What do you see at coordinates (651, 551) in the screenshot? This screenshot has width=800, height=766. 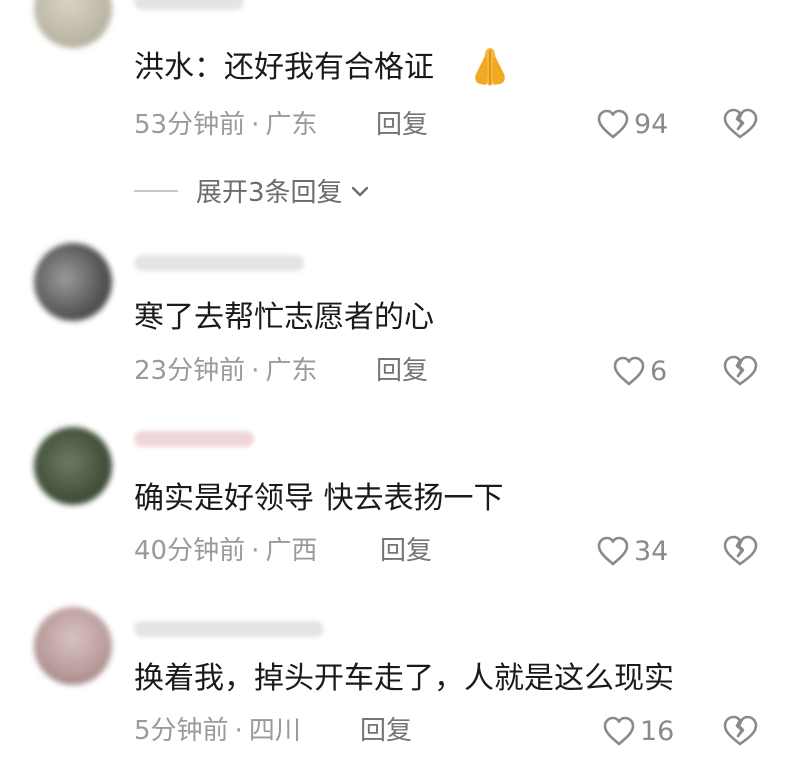 I see `like-count: 34` at bounding box center [651, 551].